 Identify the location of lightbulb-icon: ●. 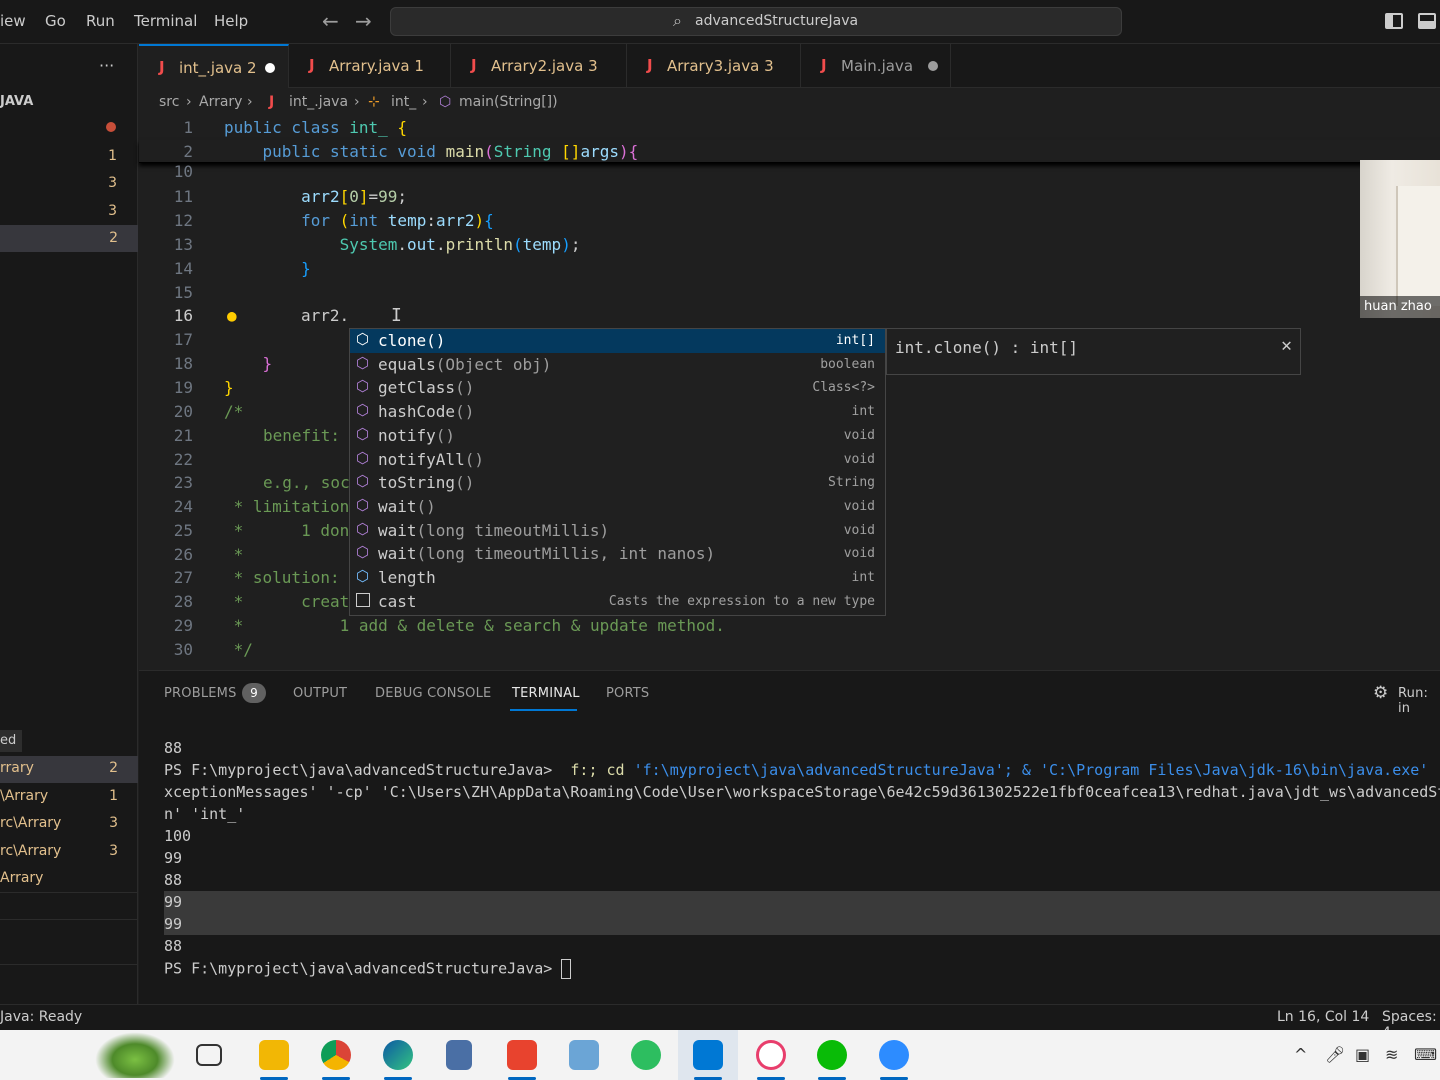
(232, 315).